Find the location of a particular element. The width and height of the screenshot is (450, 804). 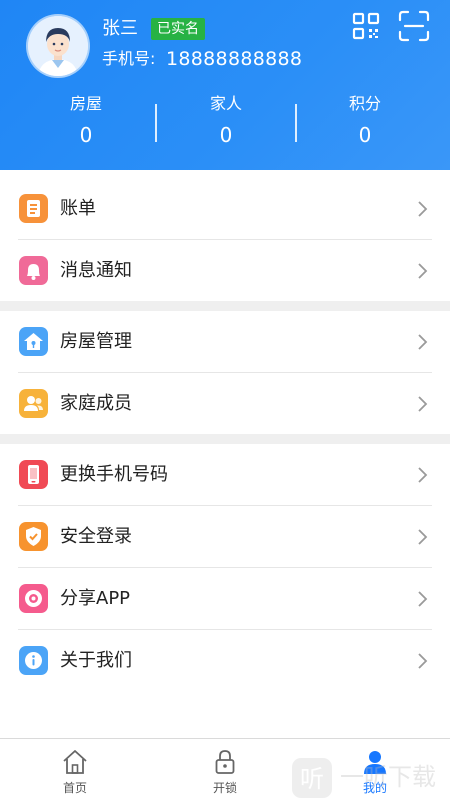

phone-label: 手机号: is located at coordinates (129, 58).